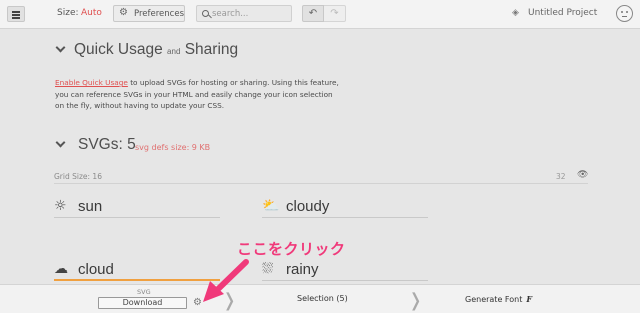 The height and width of the screenshot is (313, 640). What do you see at coordinates (144, 292) in the screenshot?
I see `format-label: SVG` at bounding box center [144, 292].